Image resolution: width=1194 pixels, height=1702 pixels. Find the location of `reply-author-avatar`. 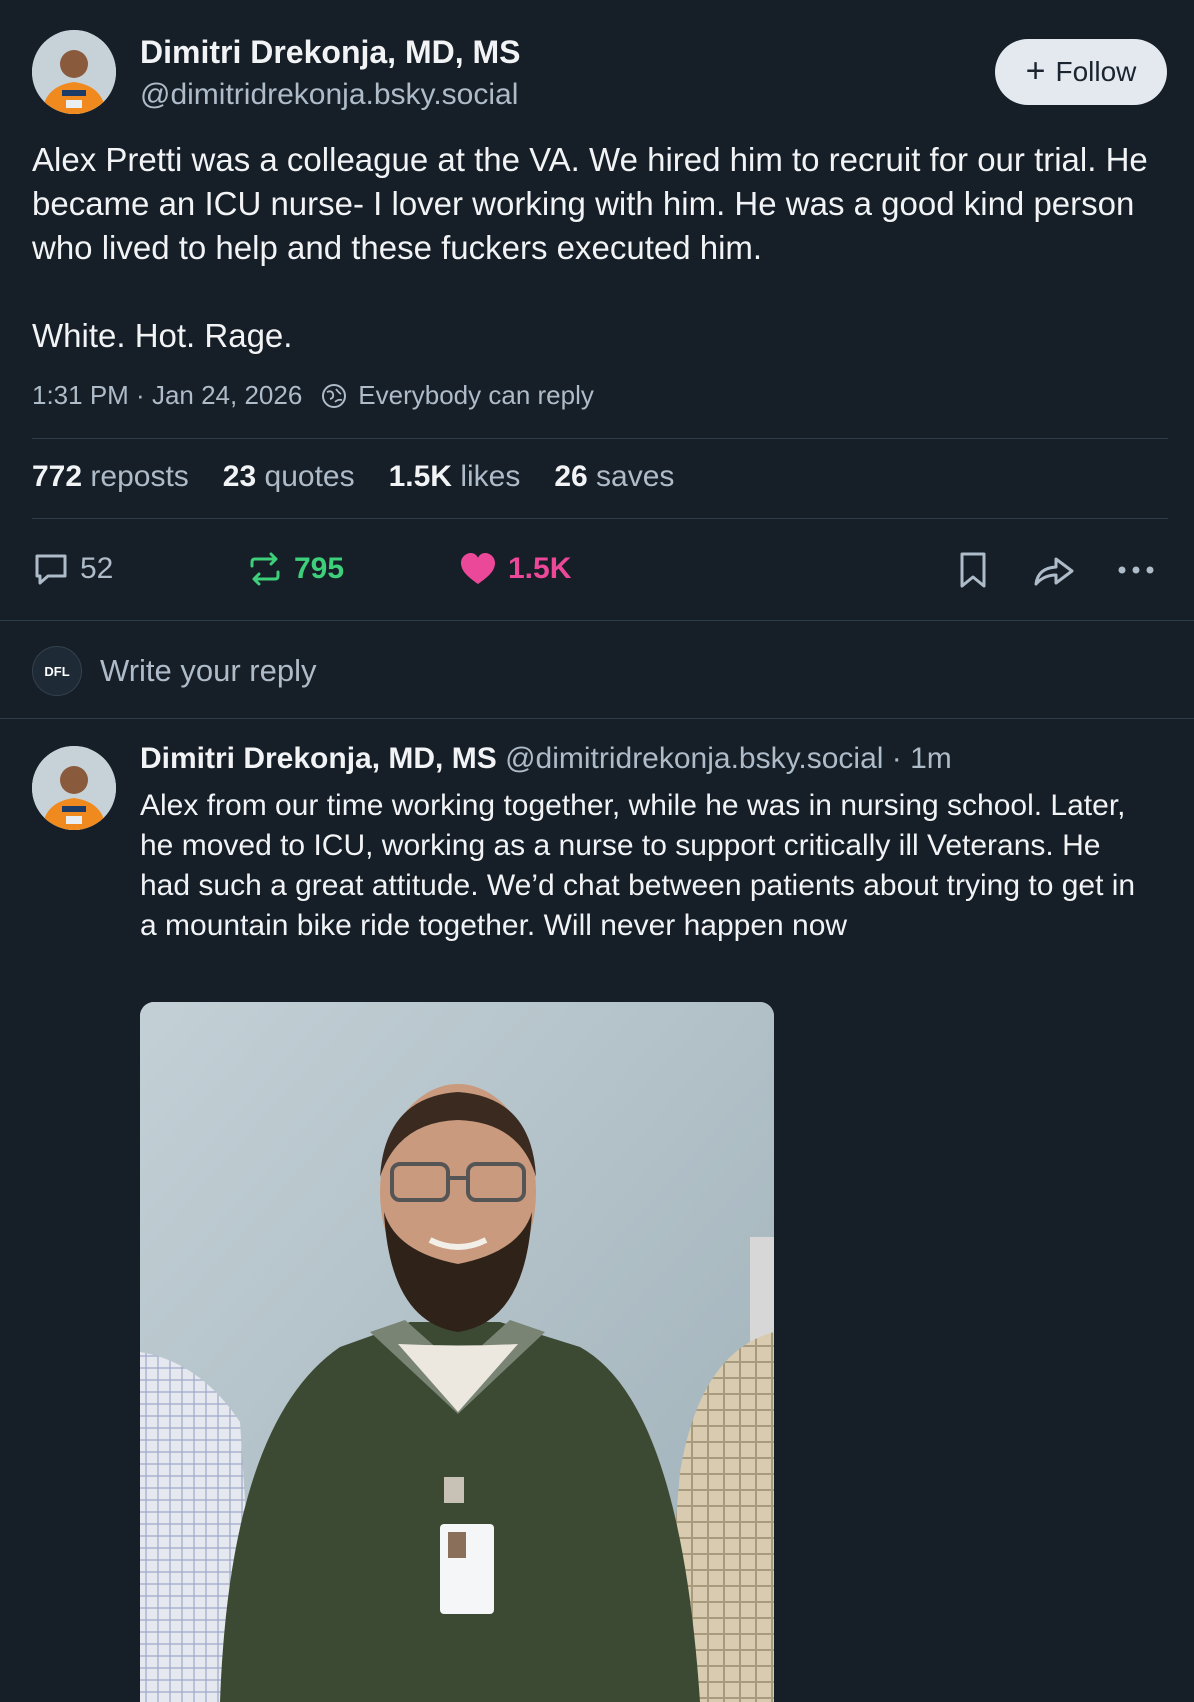

reply-author-avatar is located at coordinates (74, 788).